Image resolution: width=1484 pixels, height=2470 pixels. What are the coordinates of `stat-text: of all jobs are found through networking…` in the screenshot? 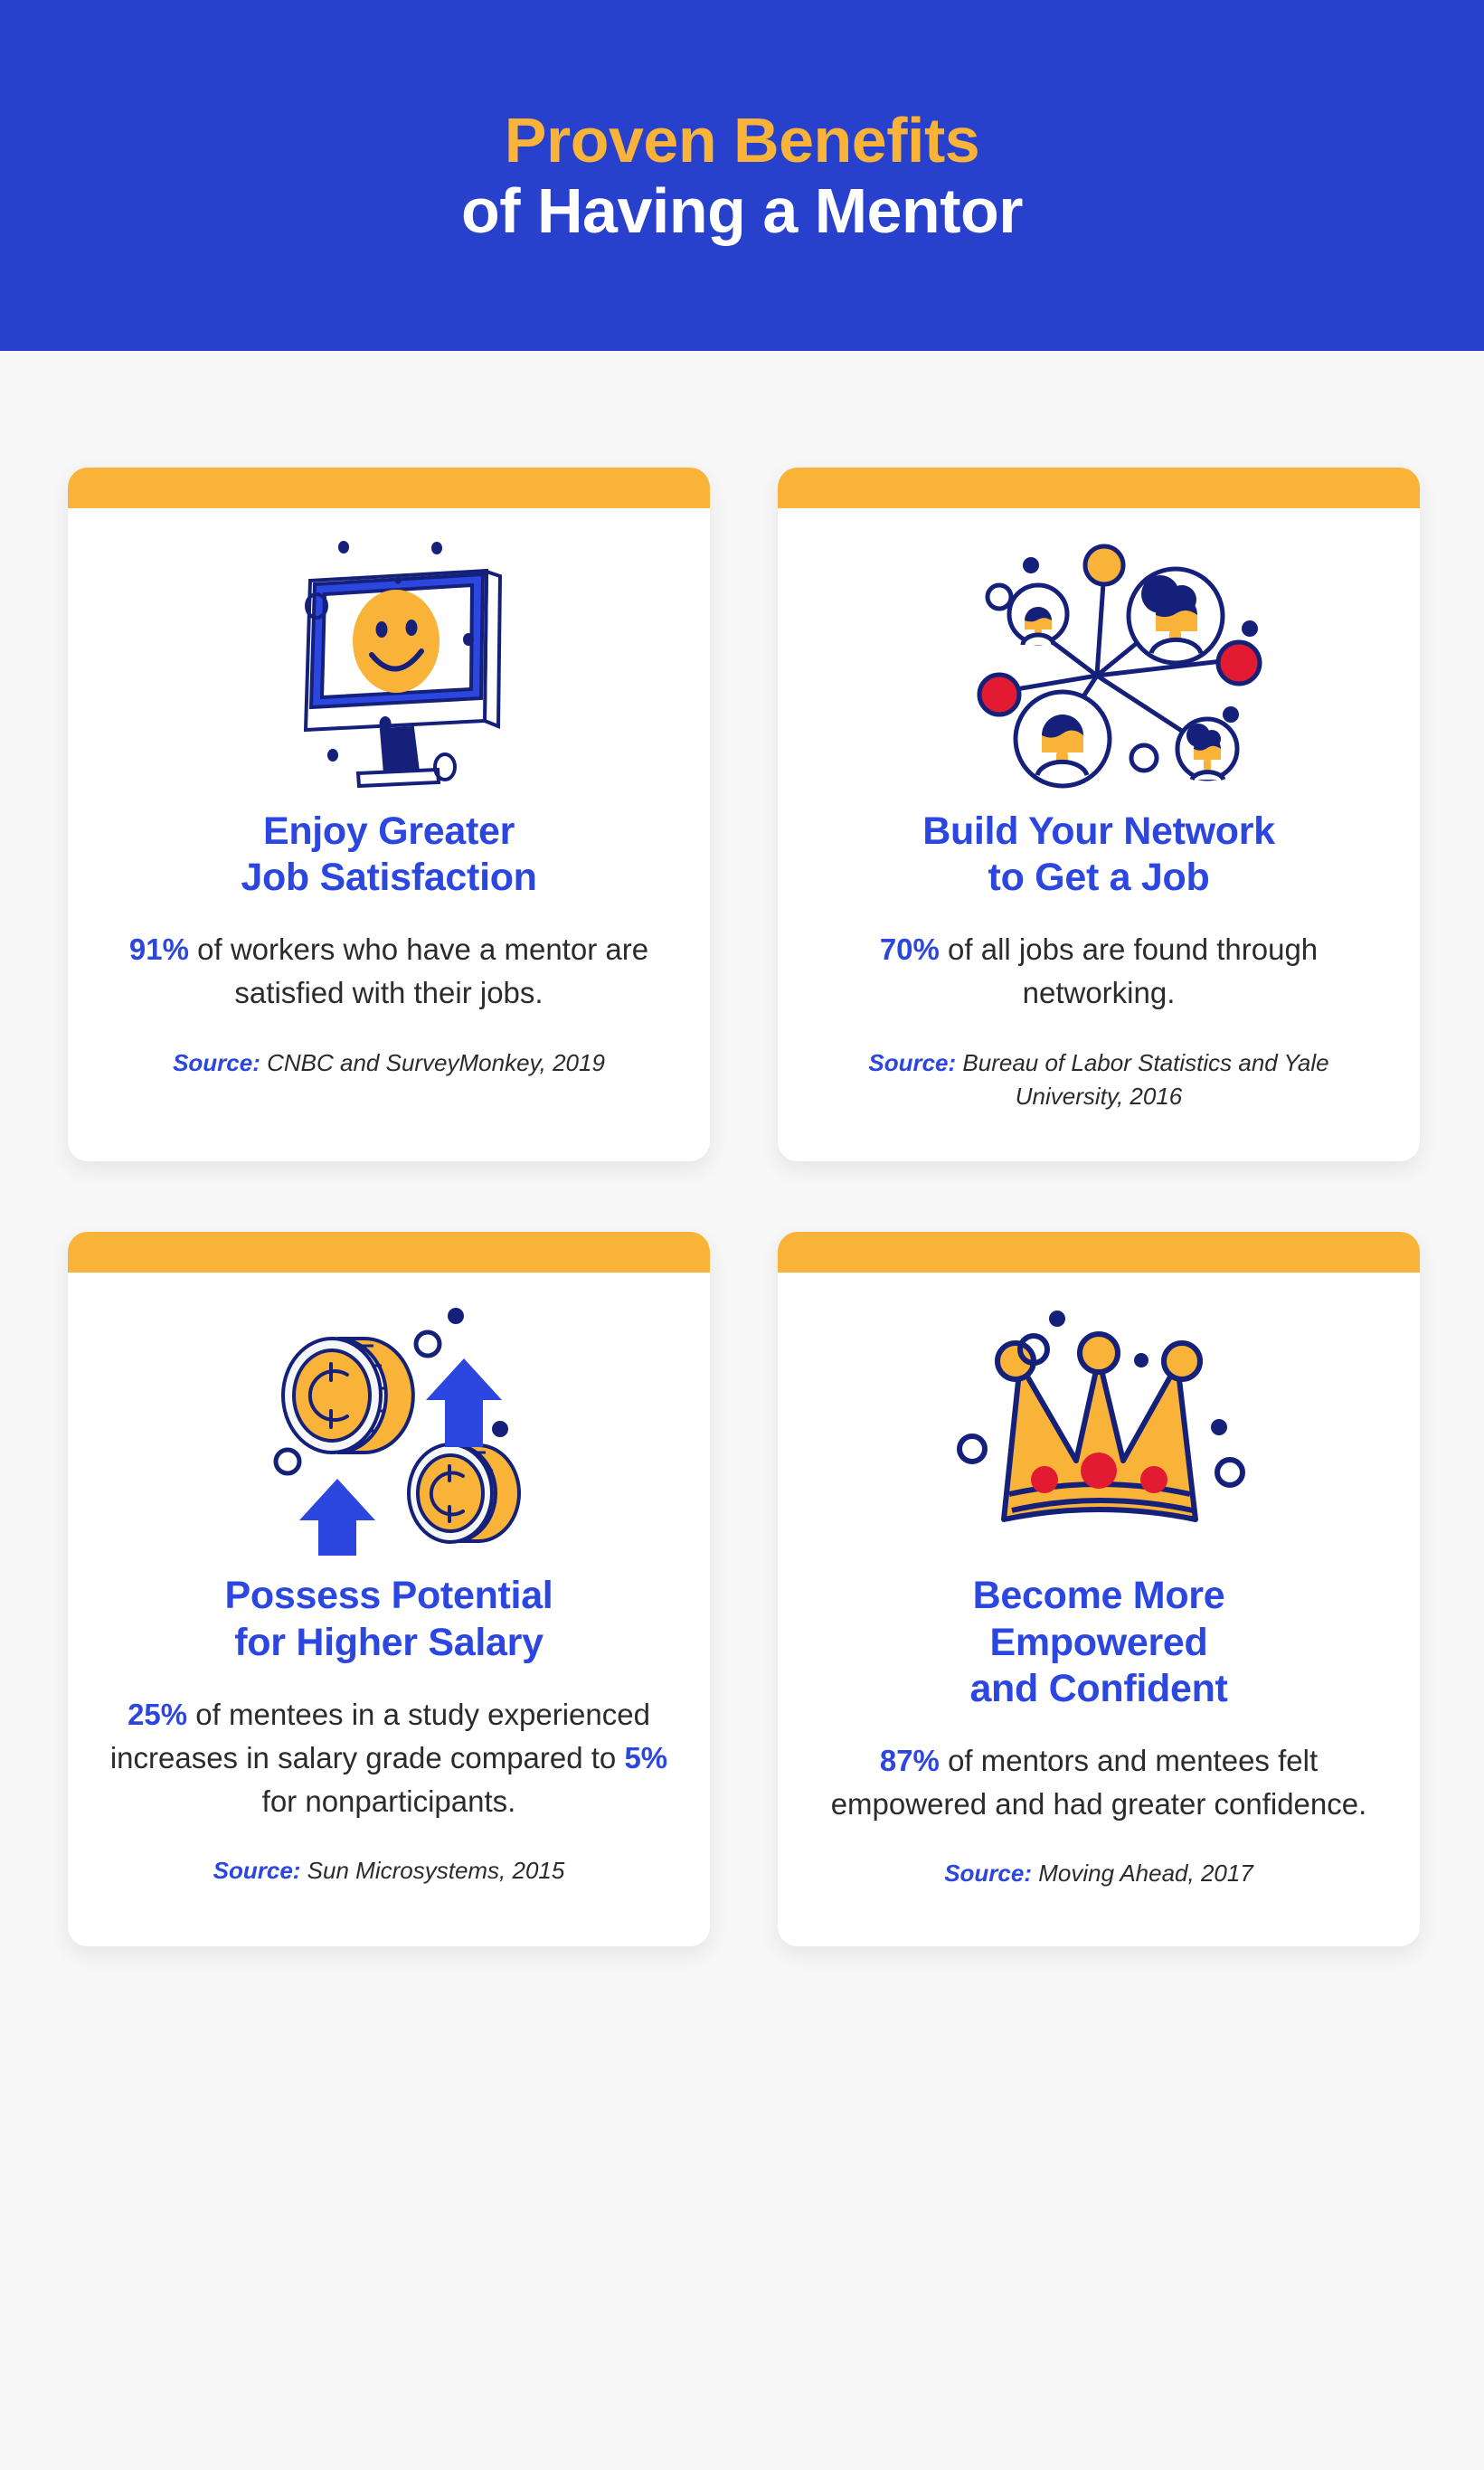 It's located at (1129, 971).